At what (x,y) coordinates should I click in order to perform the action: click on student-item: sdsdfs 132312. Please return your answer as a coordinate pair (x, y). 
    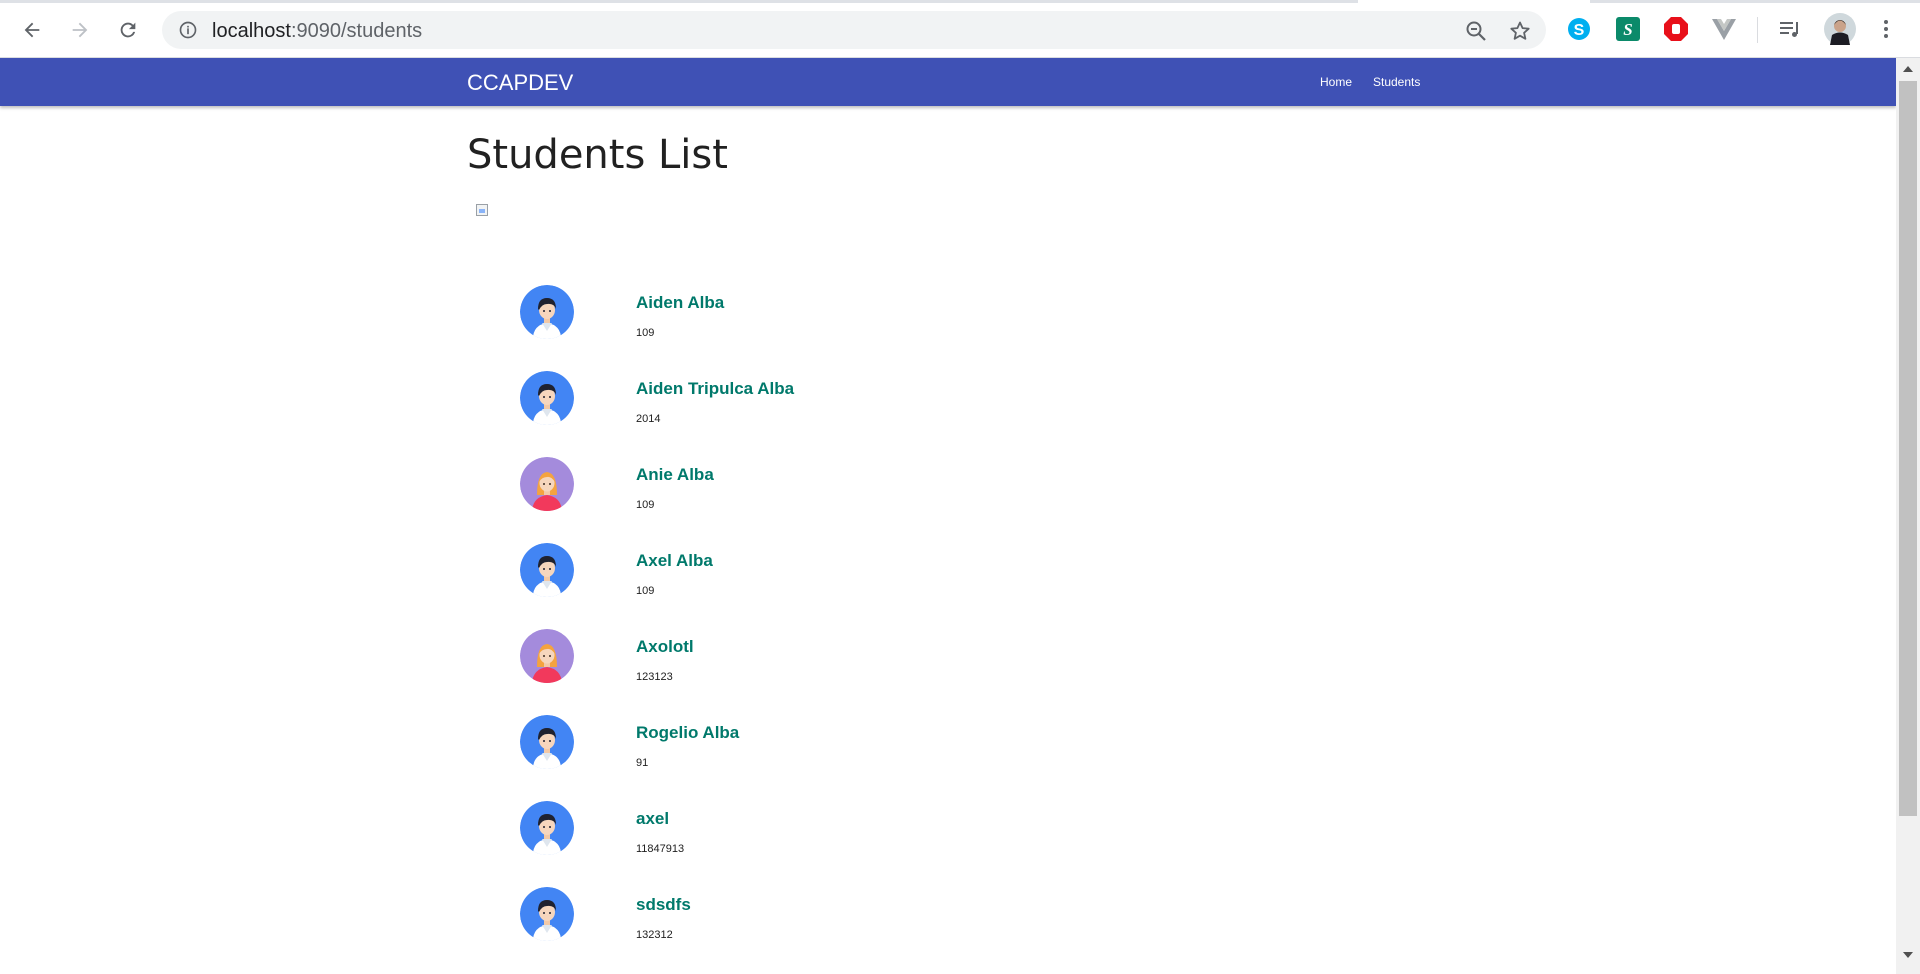
    Looking at the image, I should click on (820, 930).